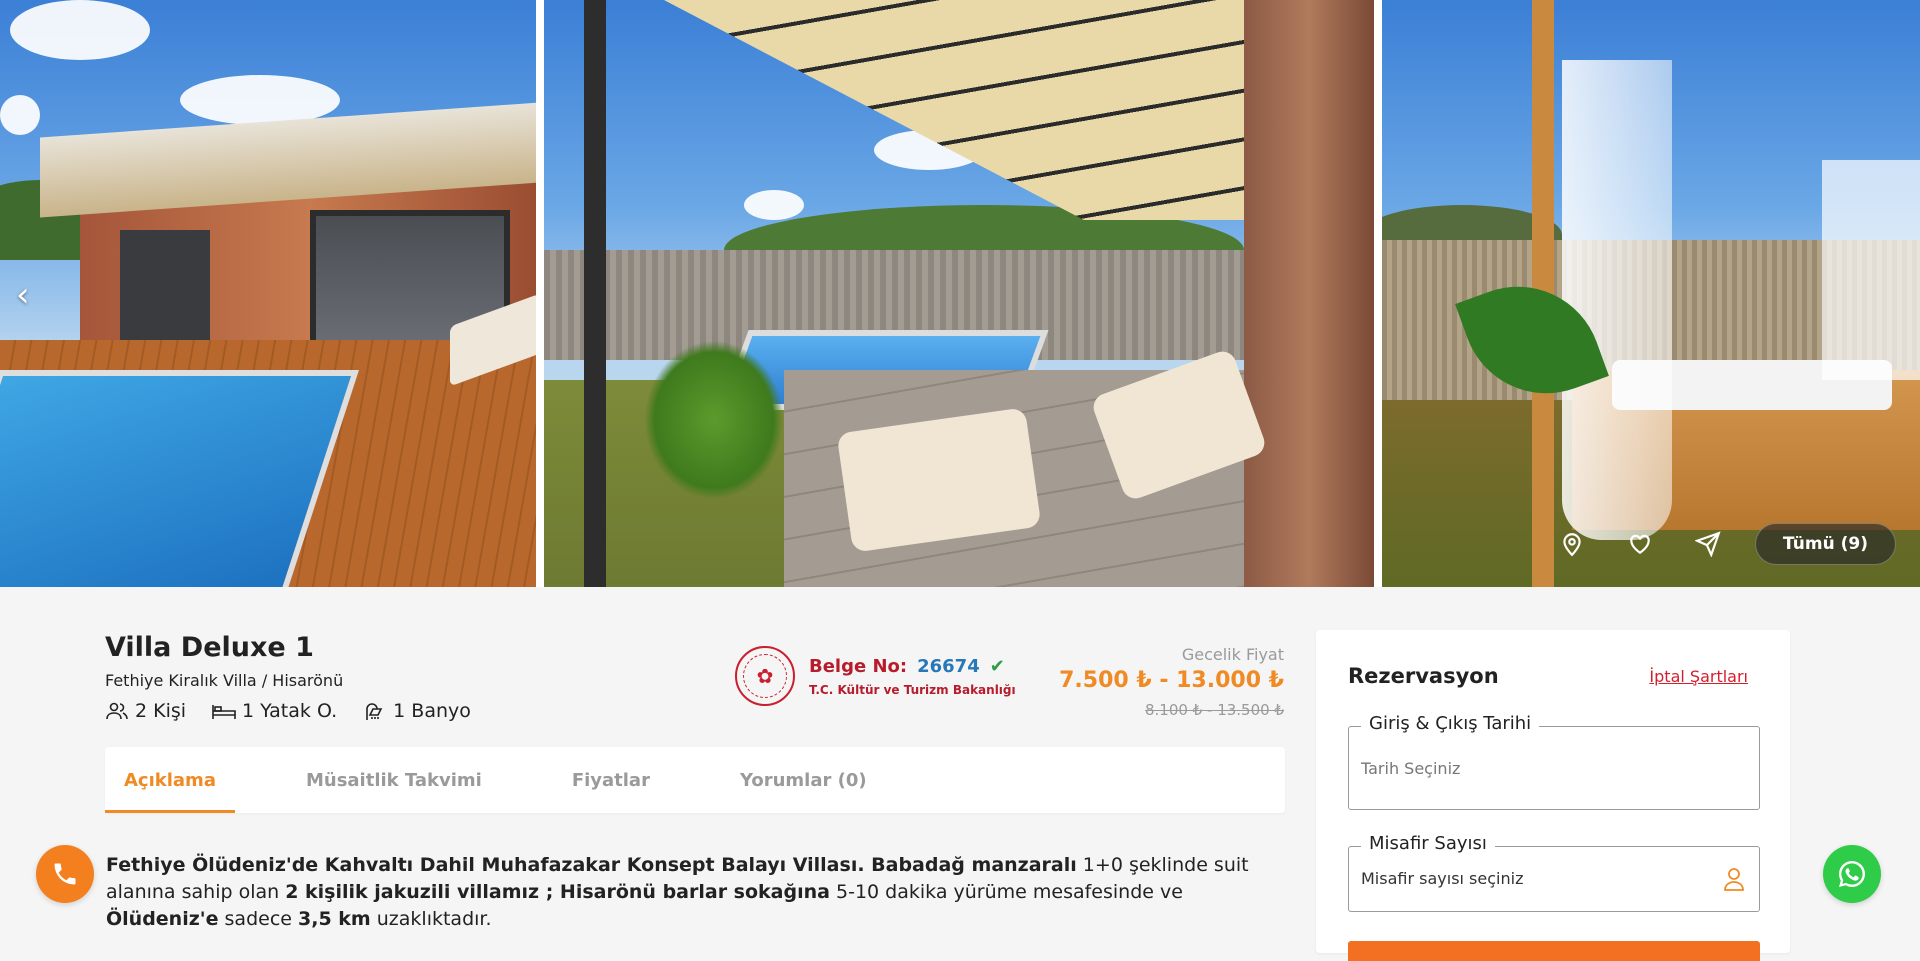 The width and height of the screenshot is (1920, 961). Describe the element at coordinates (1708, 544) in the screenshot. I see `share-icon` at that location.